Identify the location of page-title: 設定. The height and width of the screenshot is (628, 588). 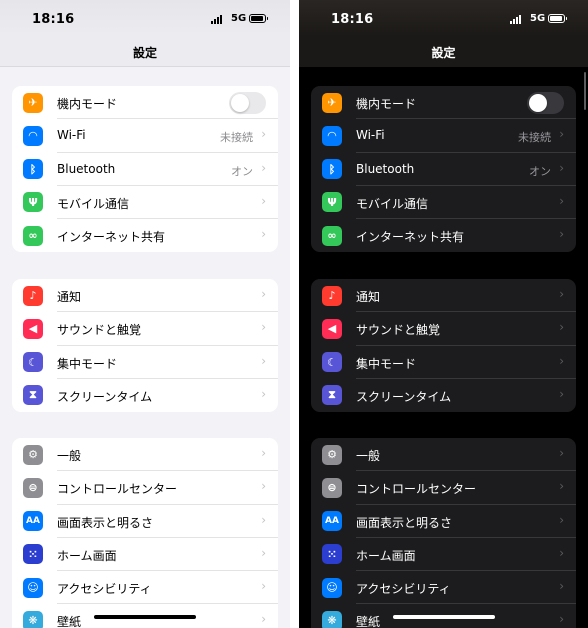
(443, 53).